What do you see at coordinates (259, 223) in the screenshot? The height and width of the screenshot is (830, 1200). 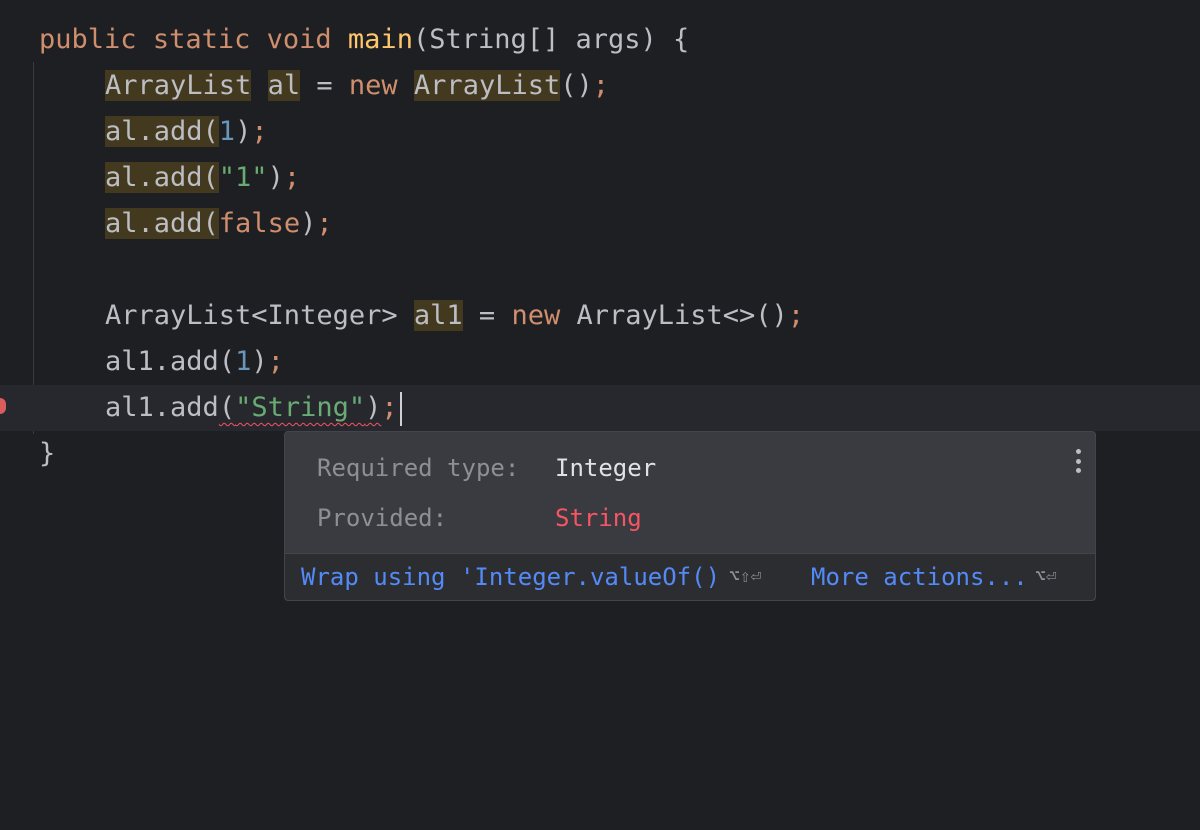 I see `boolean-literal: false` at bounding box center [259, 223].